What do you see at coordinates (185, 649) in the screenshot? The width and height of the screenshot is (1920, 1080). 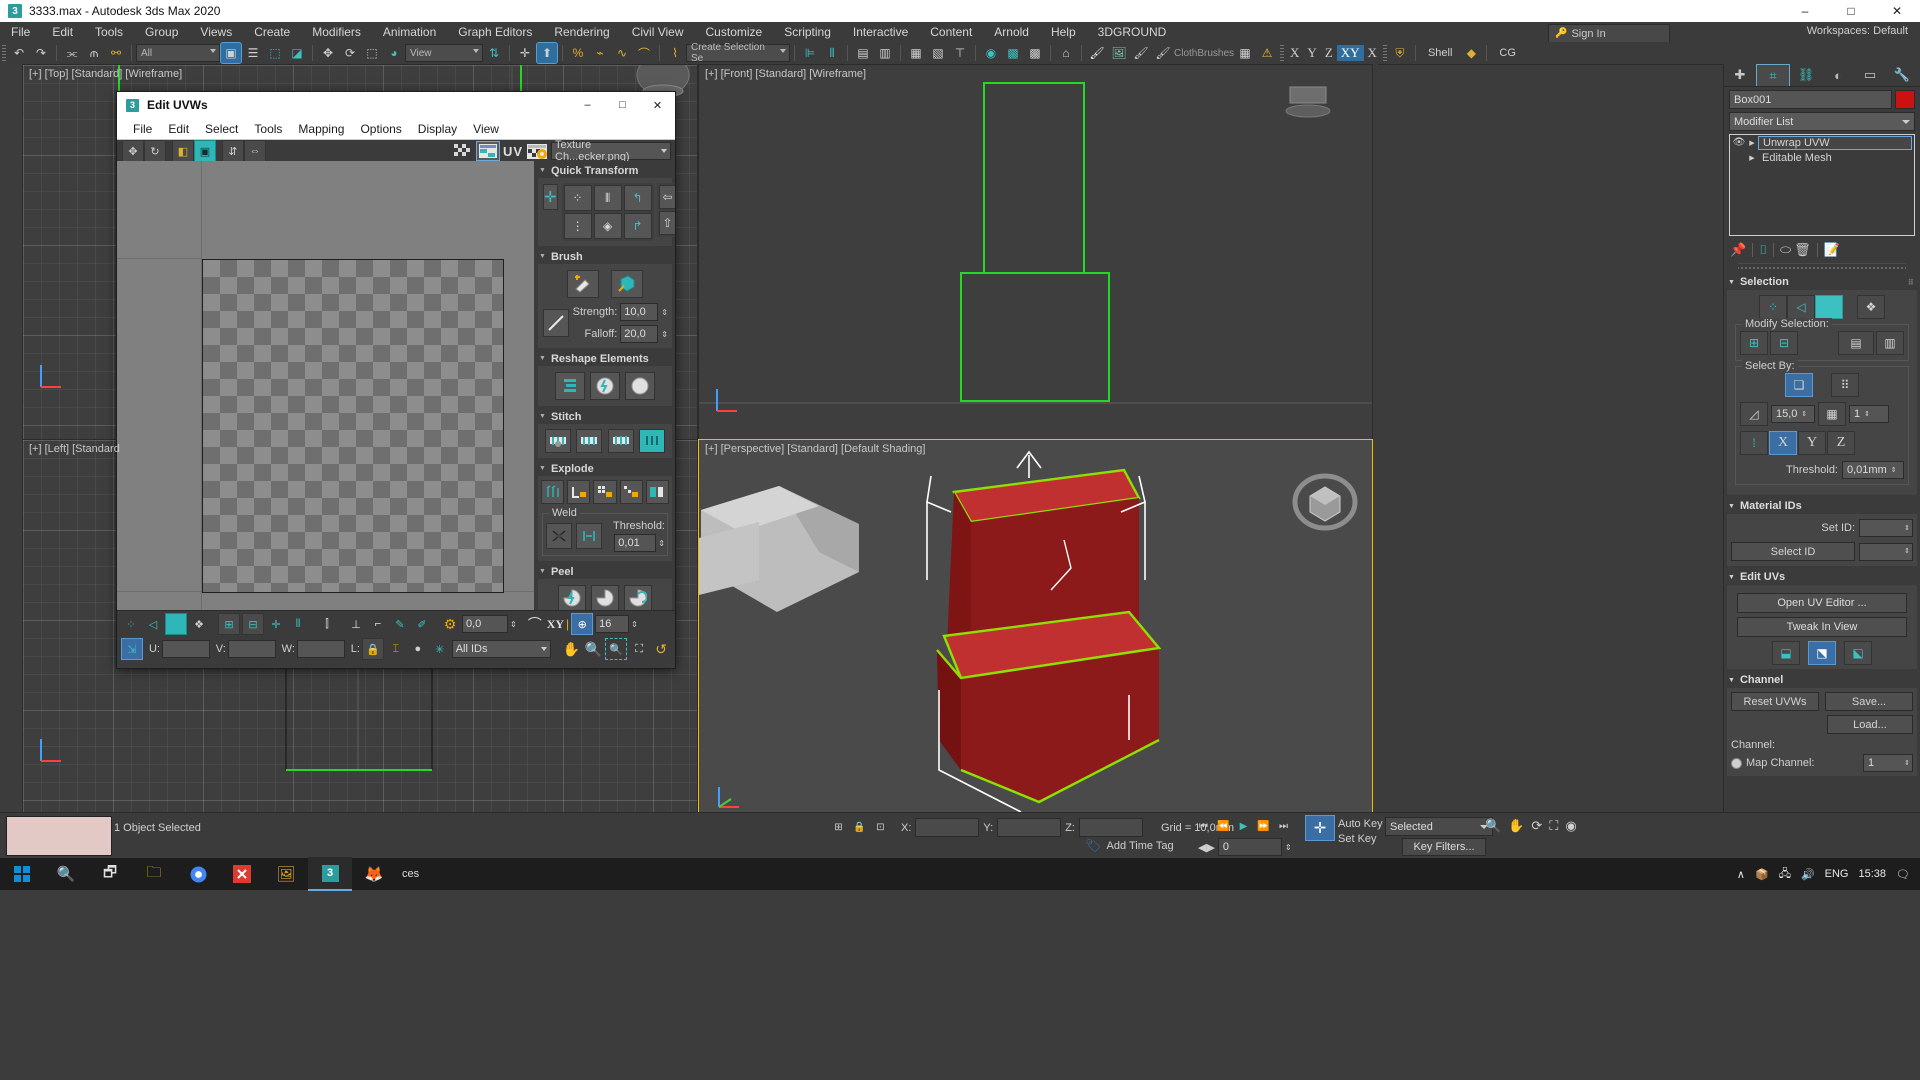 I see `u-field` at bounding box center [185, 649].